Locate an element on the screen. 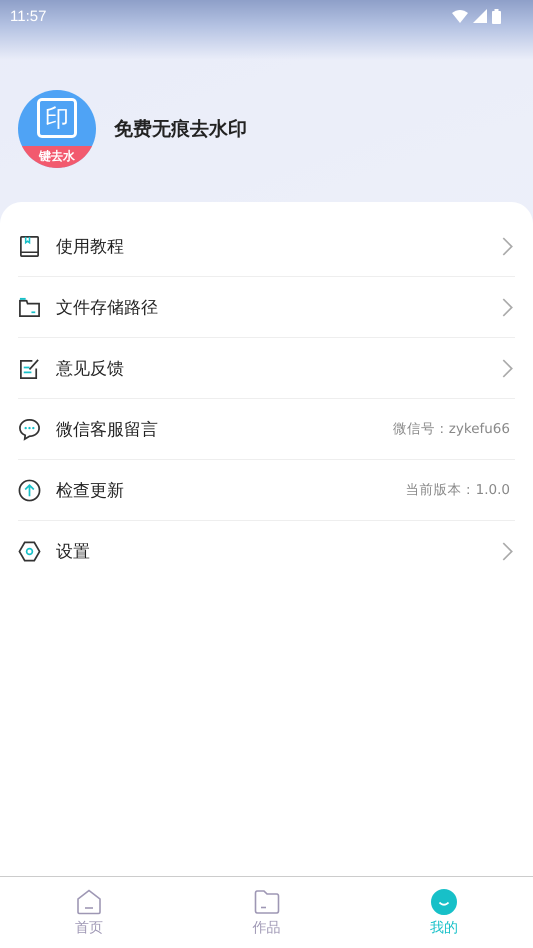  upload-icon is located at coordinates (29, 490).